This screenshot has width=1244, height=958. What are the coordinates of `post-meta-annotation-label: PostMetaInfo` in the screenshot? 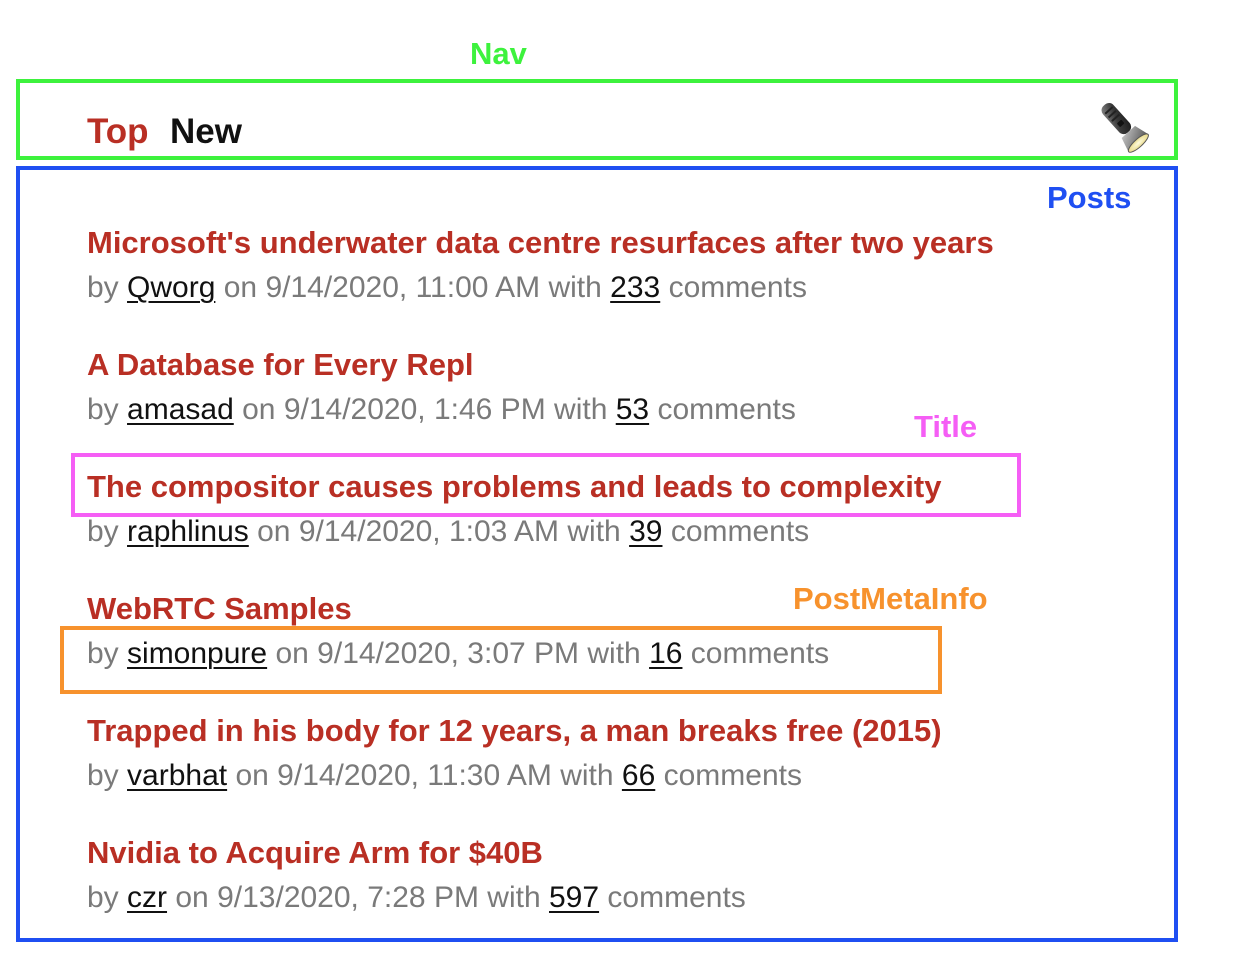 It's located at (890, 598).